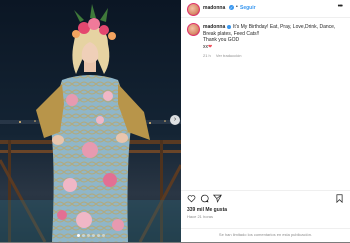 This screenshot has height=243, width=350. What do you see at coordinates (214, 8) in the screenshot?
I see `username-link: madonna` at bounding box center [214, 8].